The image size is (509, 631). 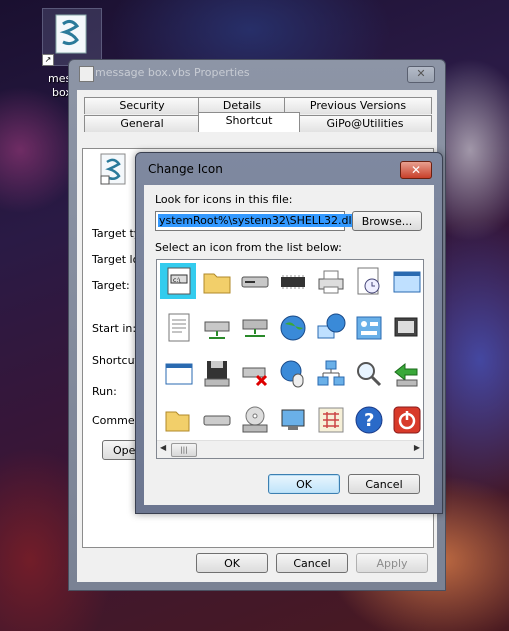 What do you see at coordinates (178, 419) in the screenshot?
I see `open-folder-icon` at bounding box center [178, 419].